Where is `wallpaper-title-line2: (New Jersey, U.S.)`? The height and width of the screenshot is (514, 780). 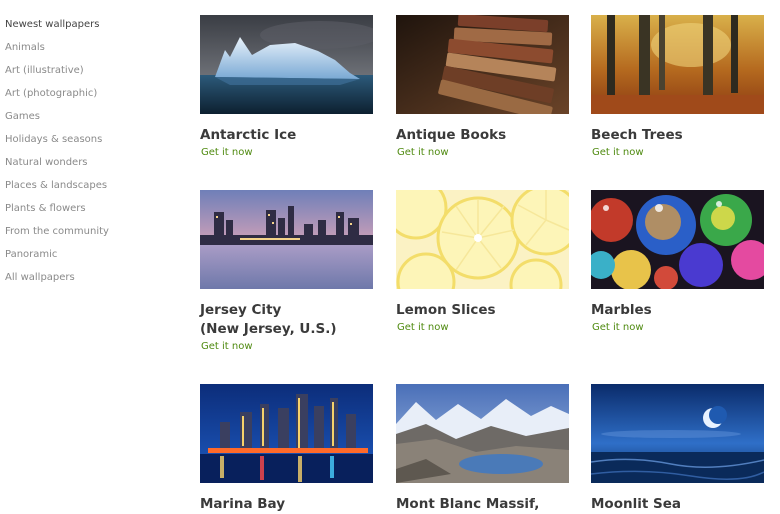 wallpaper-title-line2: (New Jersey, U.S.) is located at coordinates (268, 329).